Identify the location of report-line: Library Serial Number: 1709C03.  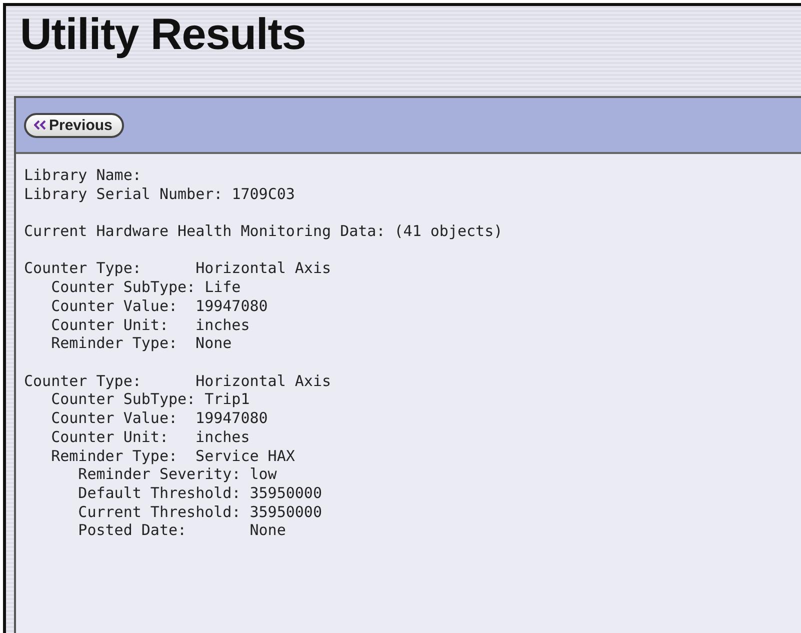
(160, 194).